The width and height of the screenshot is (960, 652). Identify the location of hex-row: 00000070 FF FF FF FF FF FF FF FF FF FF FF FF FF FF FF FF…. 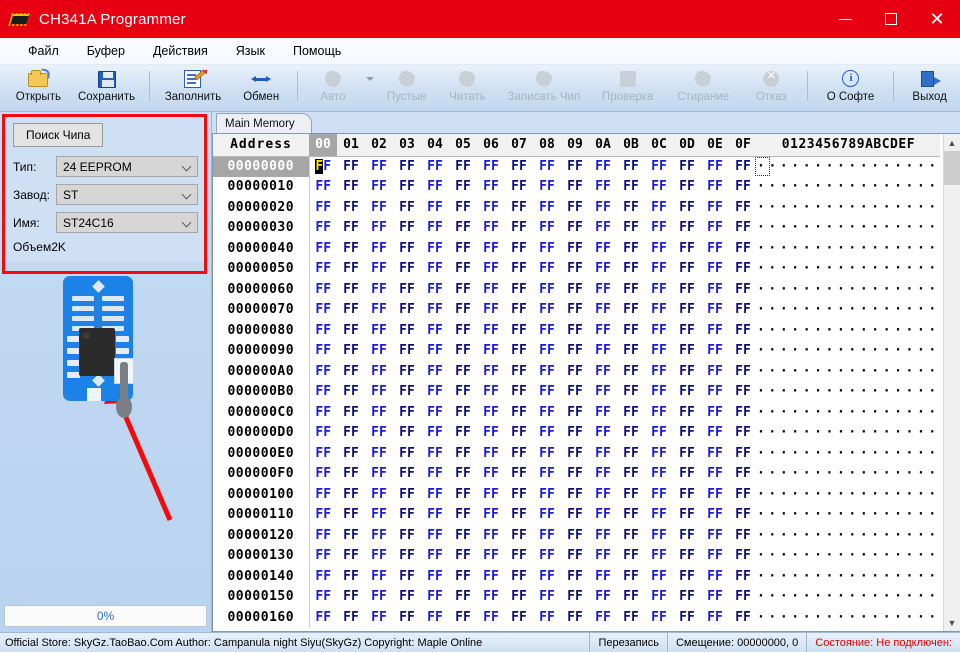
(576, 310).